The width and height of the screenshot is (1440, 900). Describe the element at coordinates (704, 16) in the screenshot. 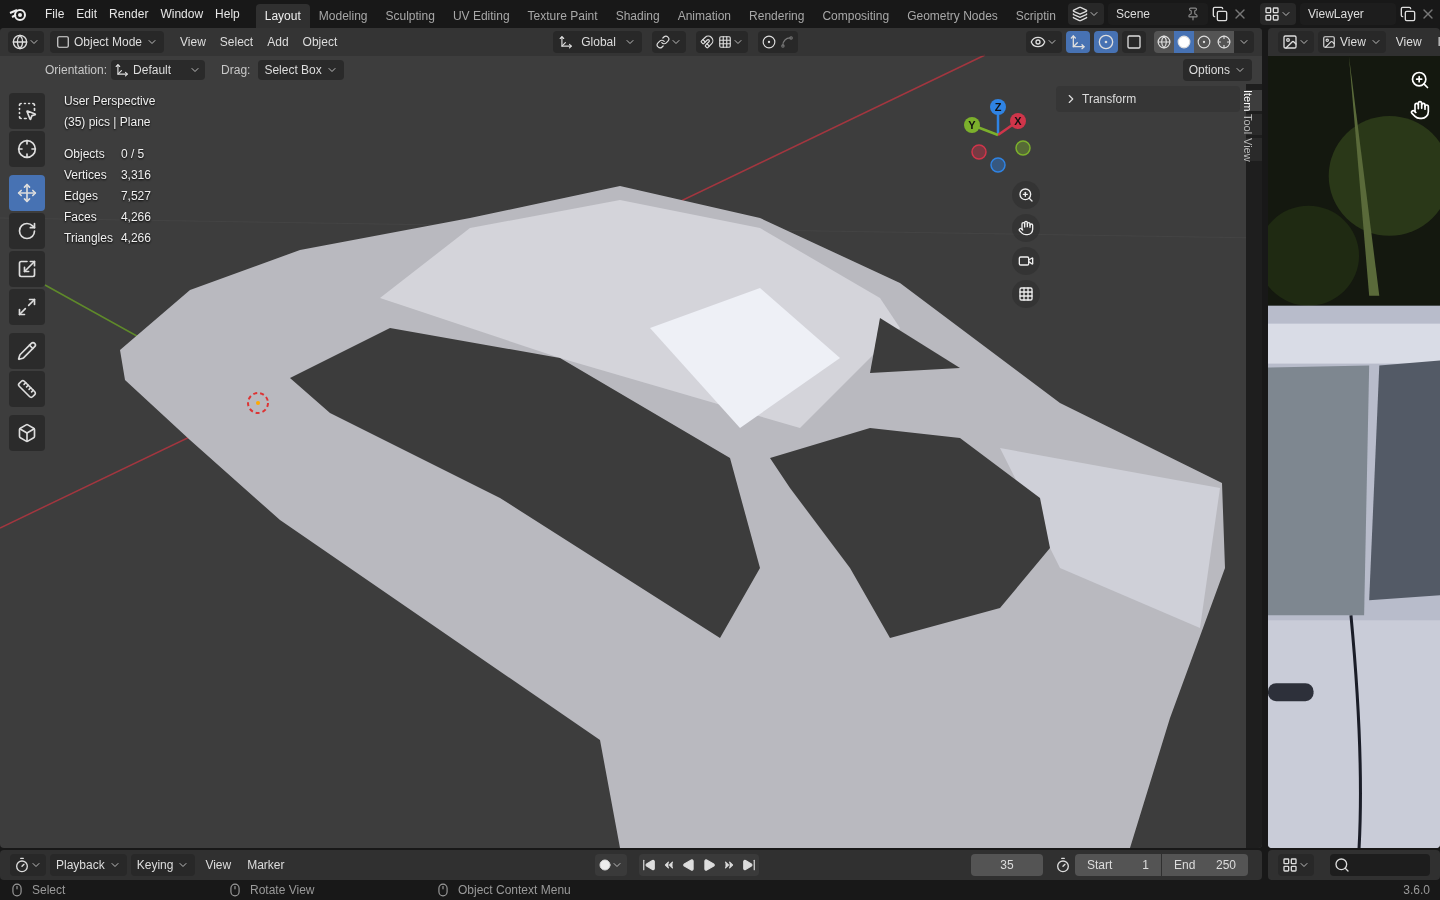

I see `workspace-tab: Animation` at that location.